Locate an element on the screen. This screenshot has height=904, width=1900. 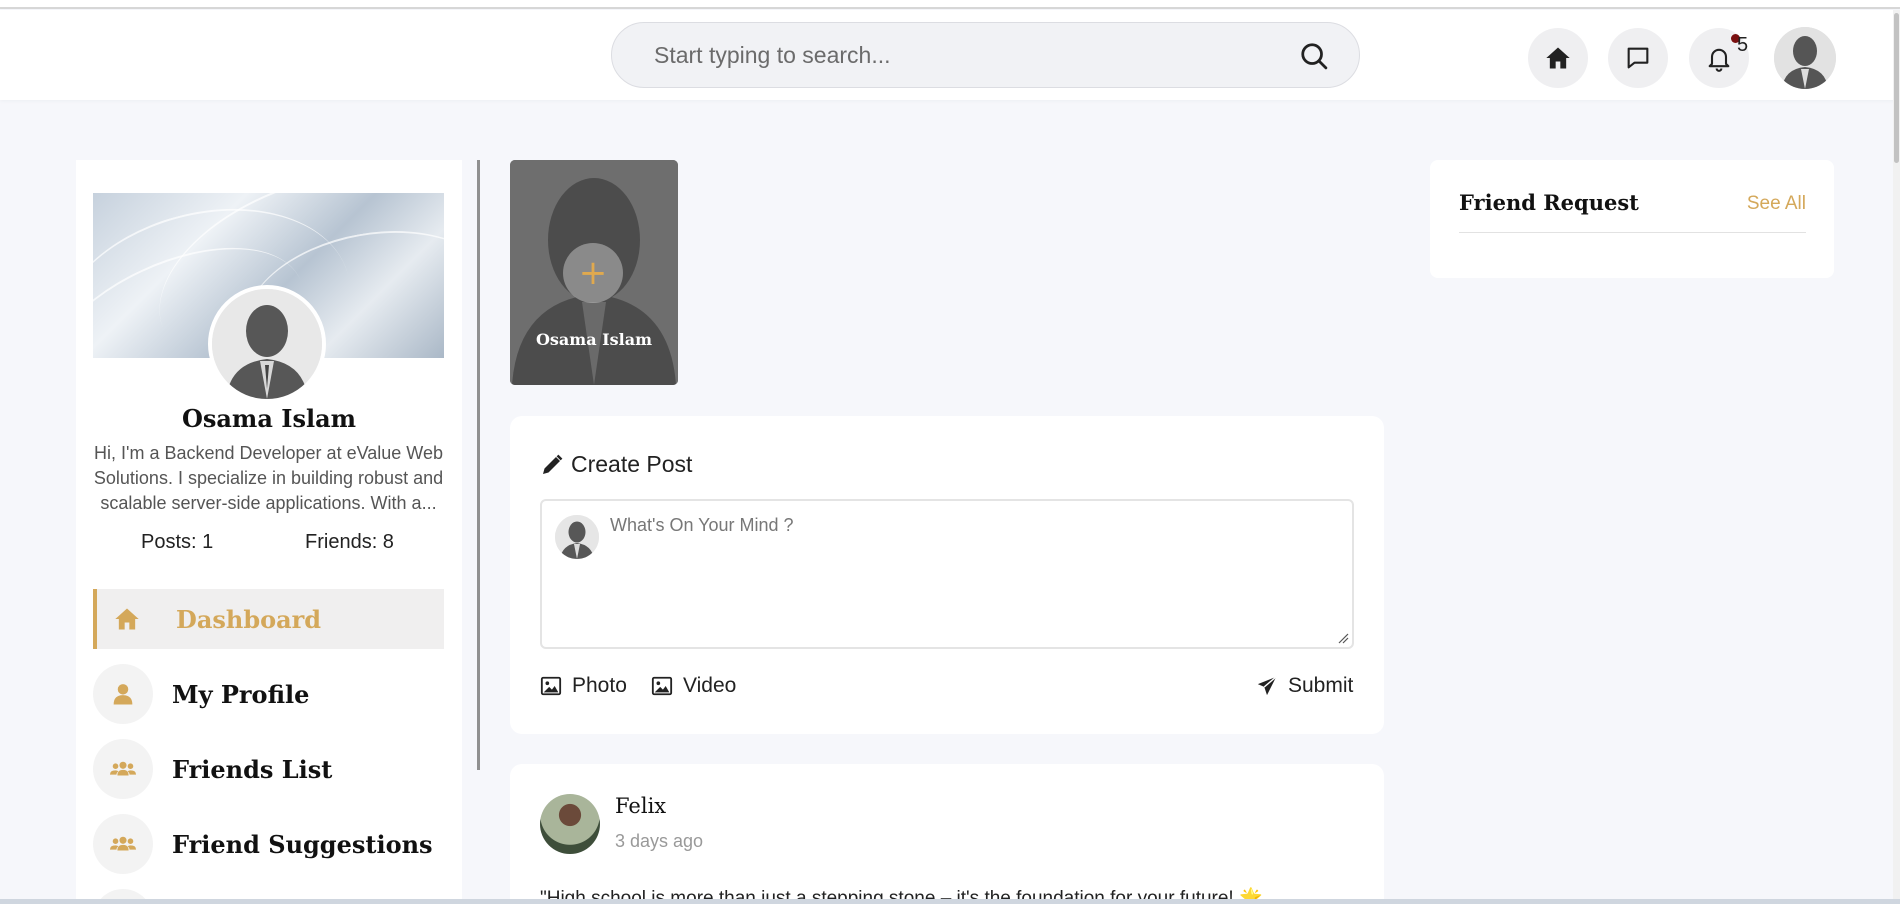
bell-icon is located at coordinates (1719, 60).